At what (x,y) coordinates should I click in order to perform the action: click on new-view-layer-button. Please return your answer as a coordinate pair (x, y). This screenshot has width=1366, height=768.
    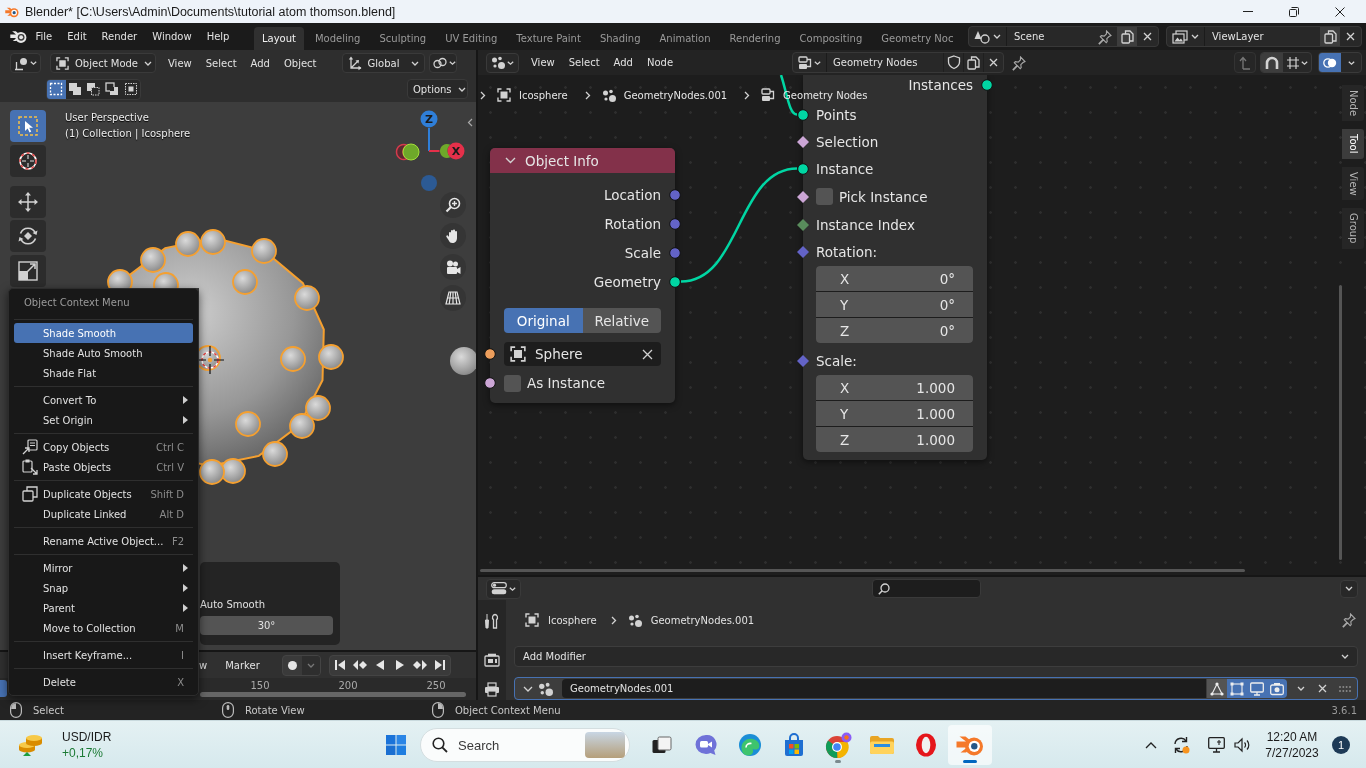
    Looking at the image, I should click on (1330, 36).